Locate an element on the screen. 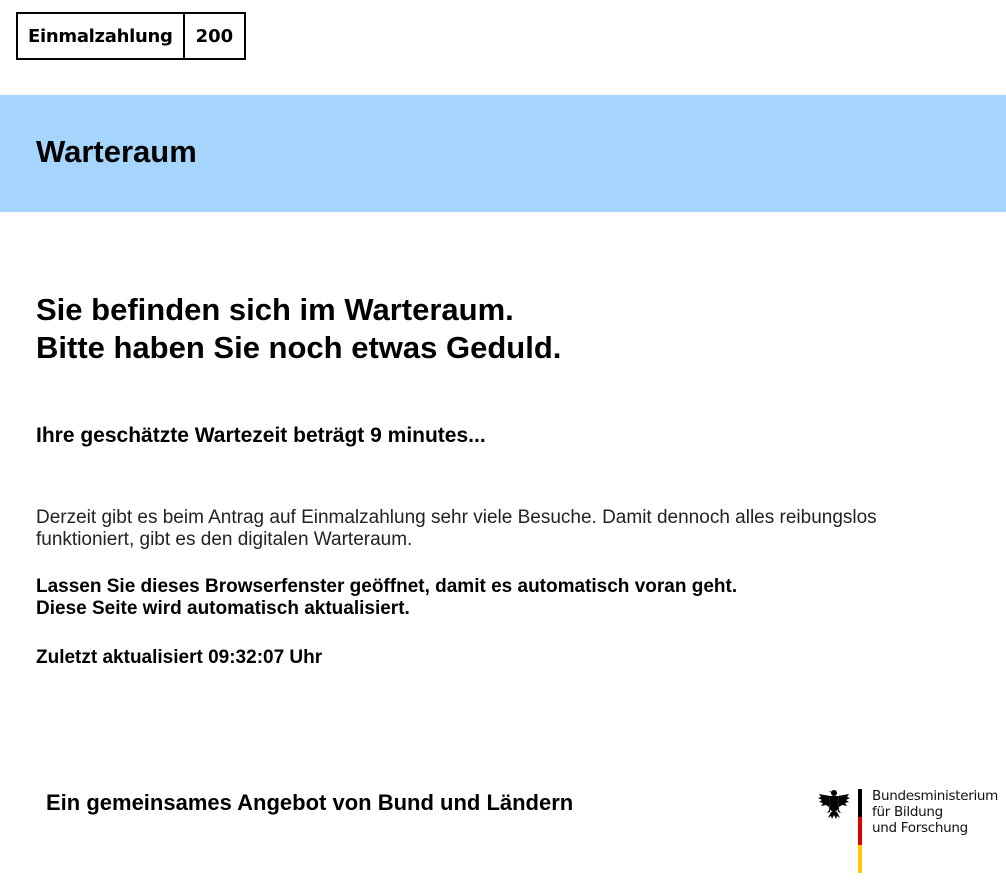 The image size is (1006, 883). german-flag-stripe is located at coordinates (860, 831).